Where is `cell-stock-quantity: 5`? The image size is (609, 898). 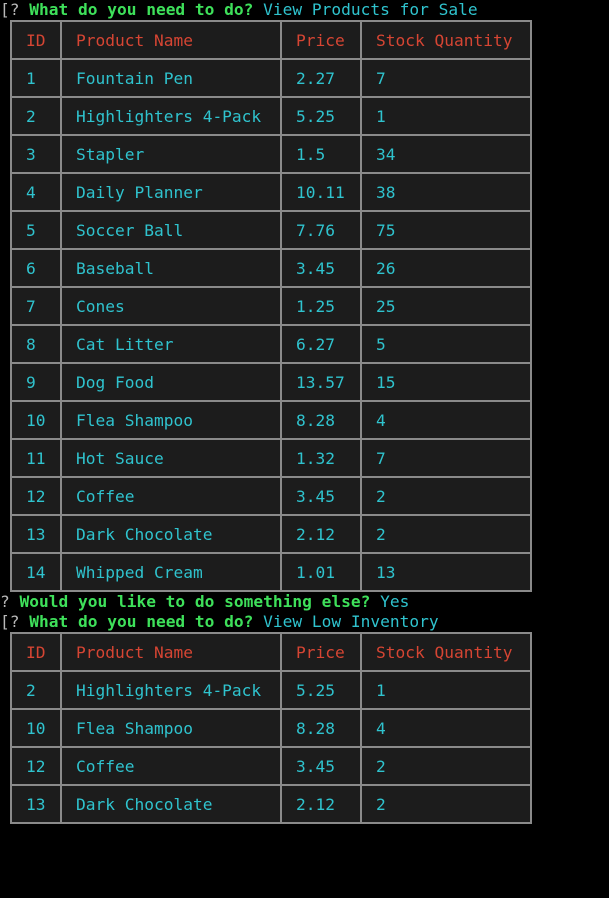 cell-stock-quantity: 5 is located at coordinates (446, 344).